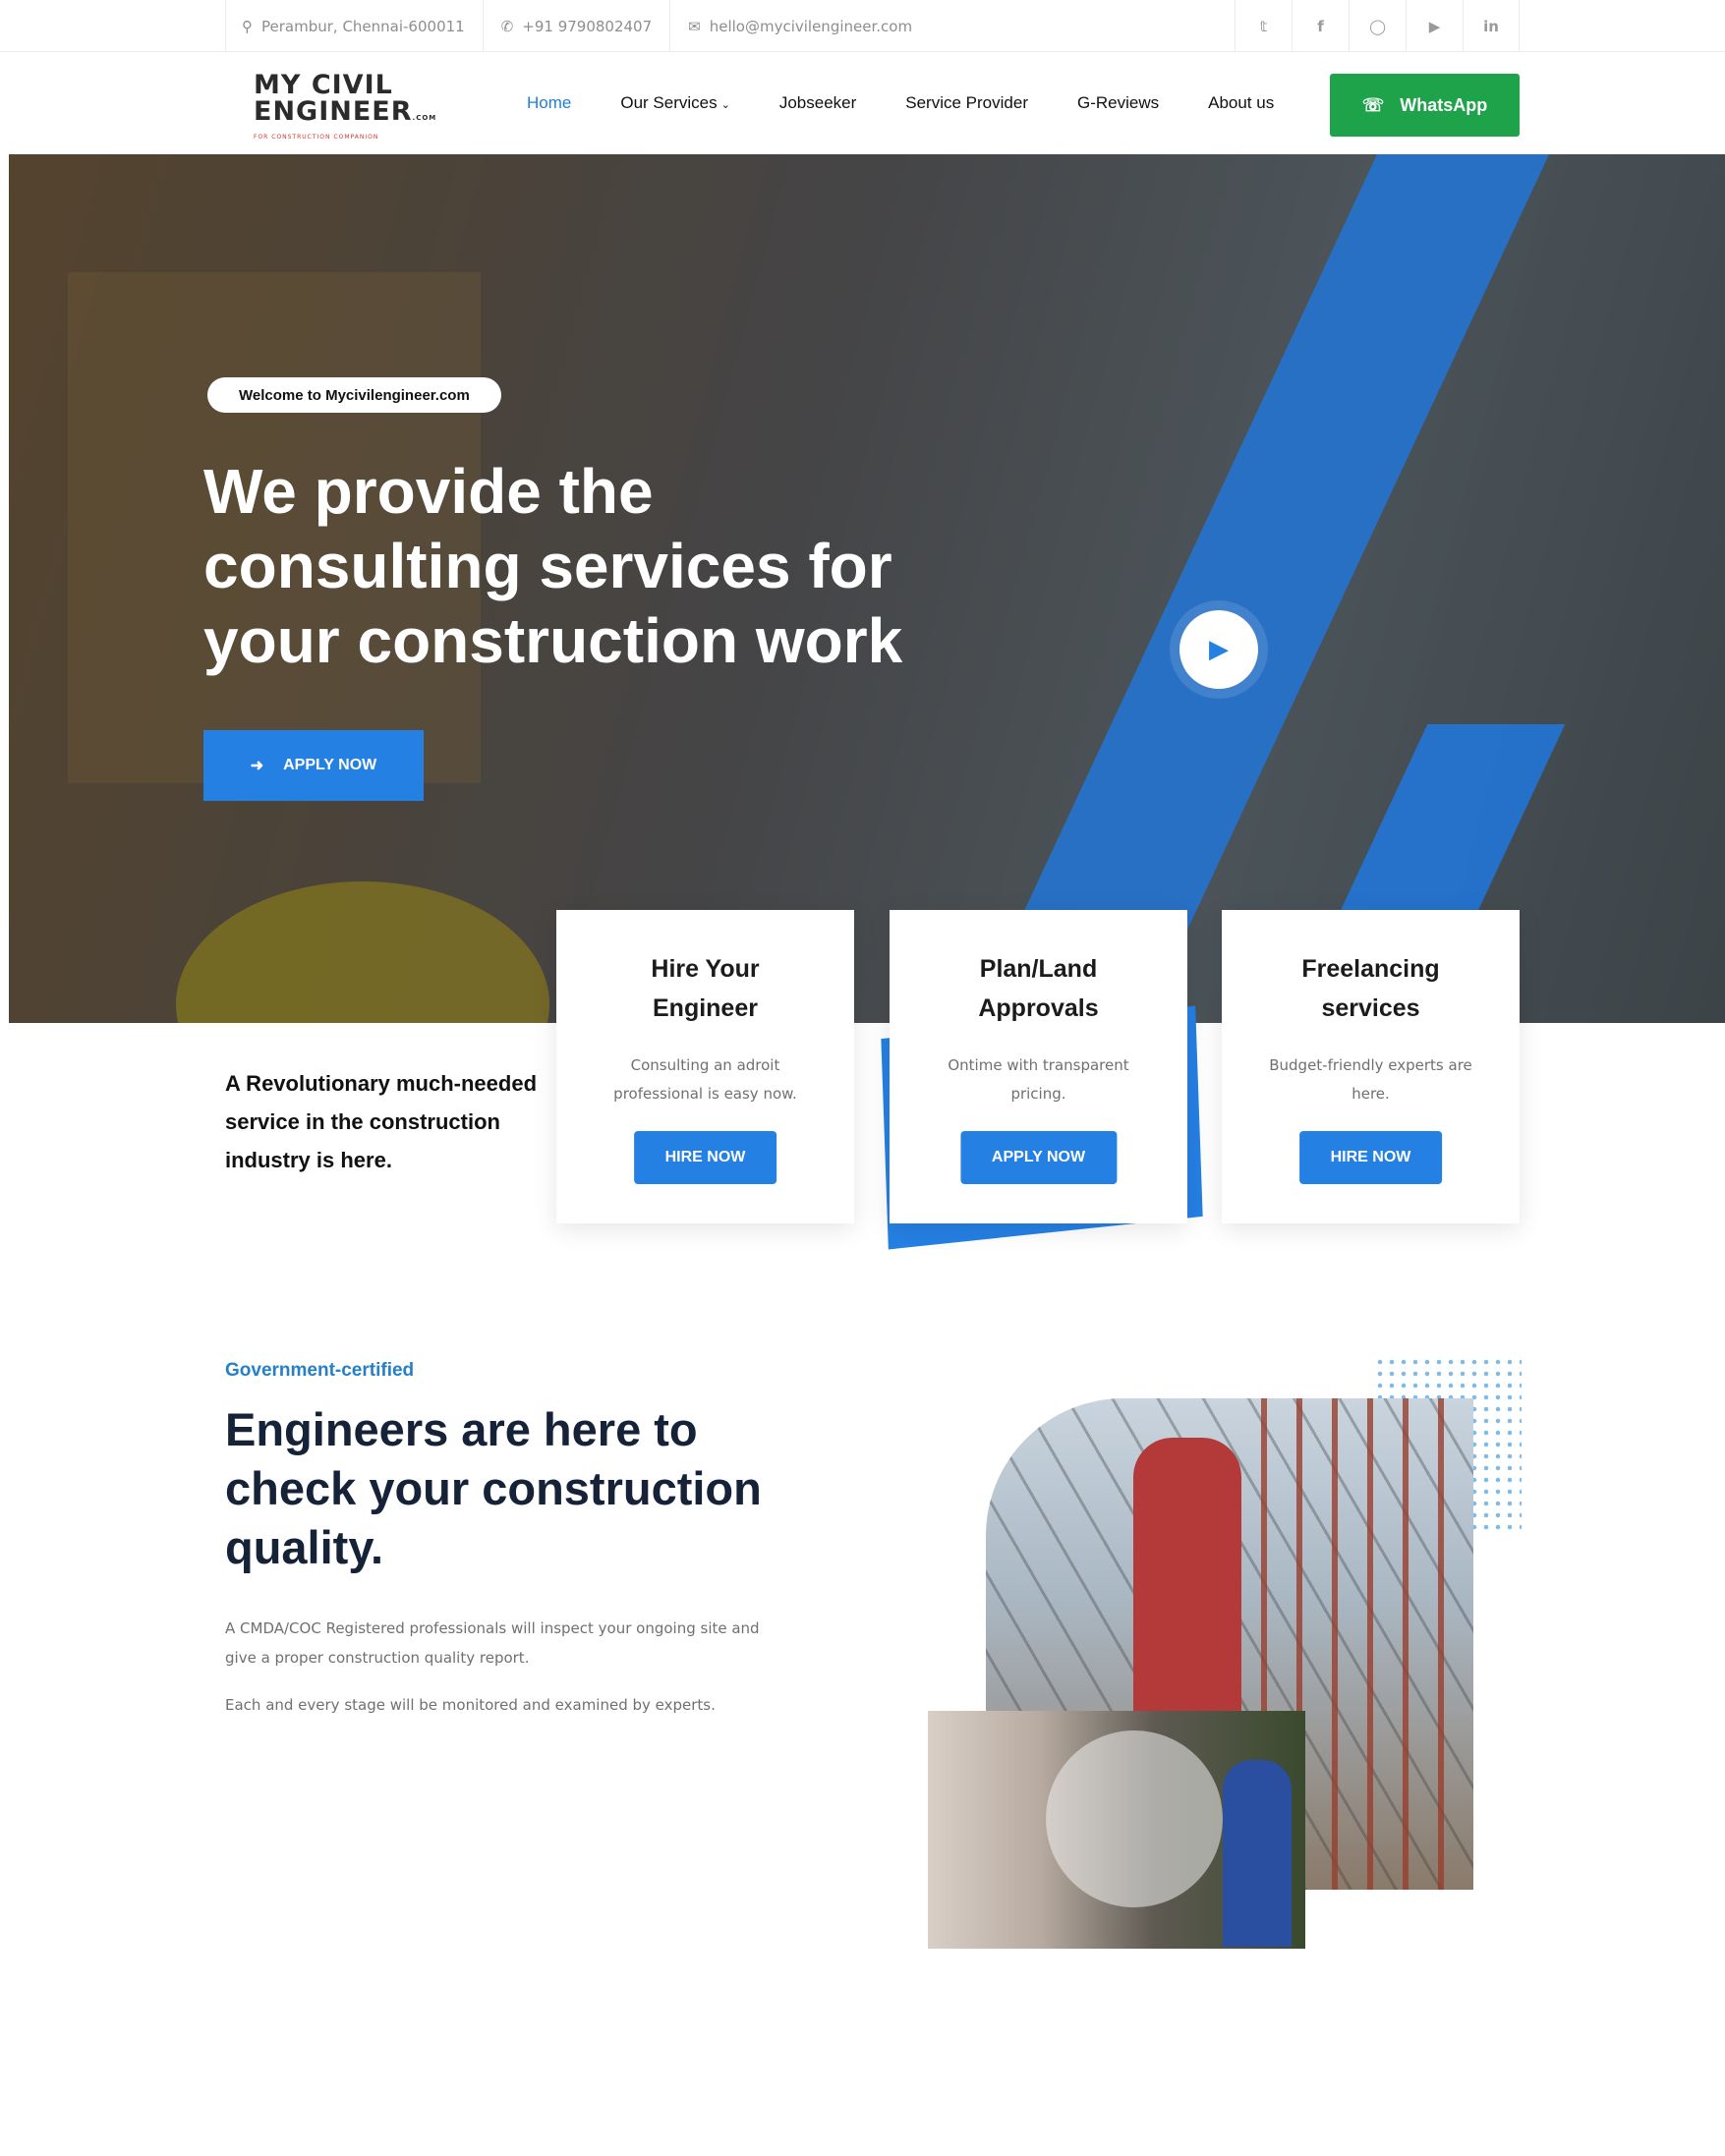 The width and height of the screenshot is (1725, 2156). Describe the element at coordinates (549, 103) in the screenshot. I see `nav-home: Home` at that location.